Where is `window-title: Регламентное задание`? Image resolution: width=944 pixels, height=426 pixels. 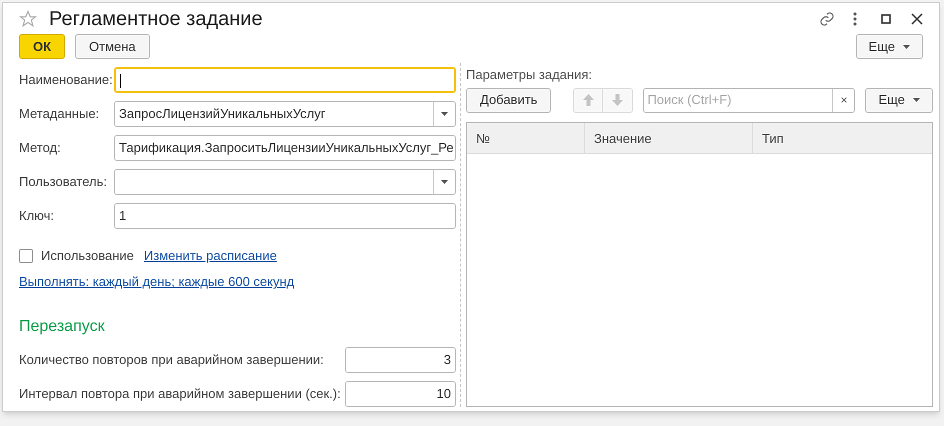 window-title: Регламентное задание is located at coordinates (156, 19).